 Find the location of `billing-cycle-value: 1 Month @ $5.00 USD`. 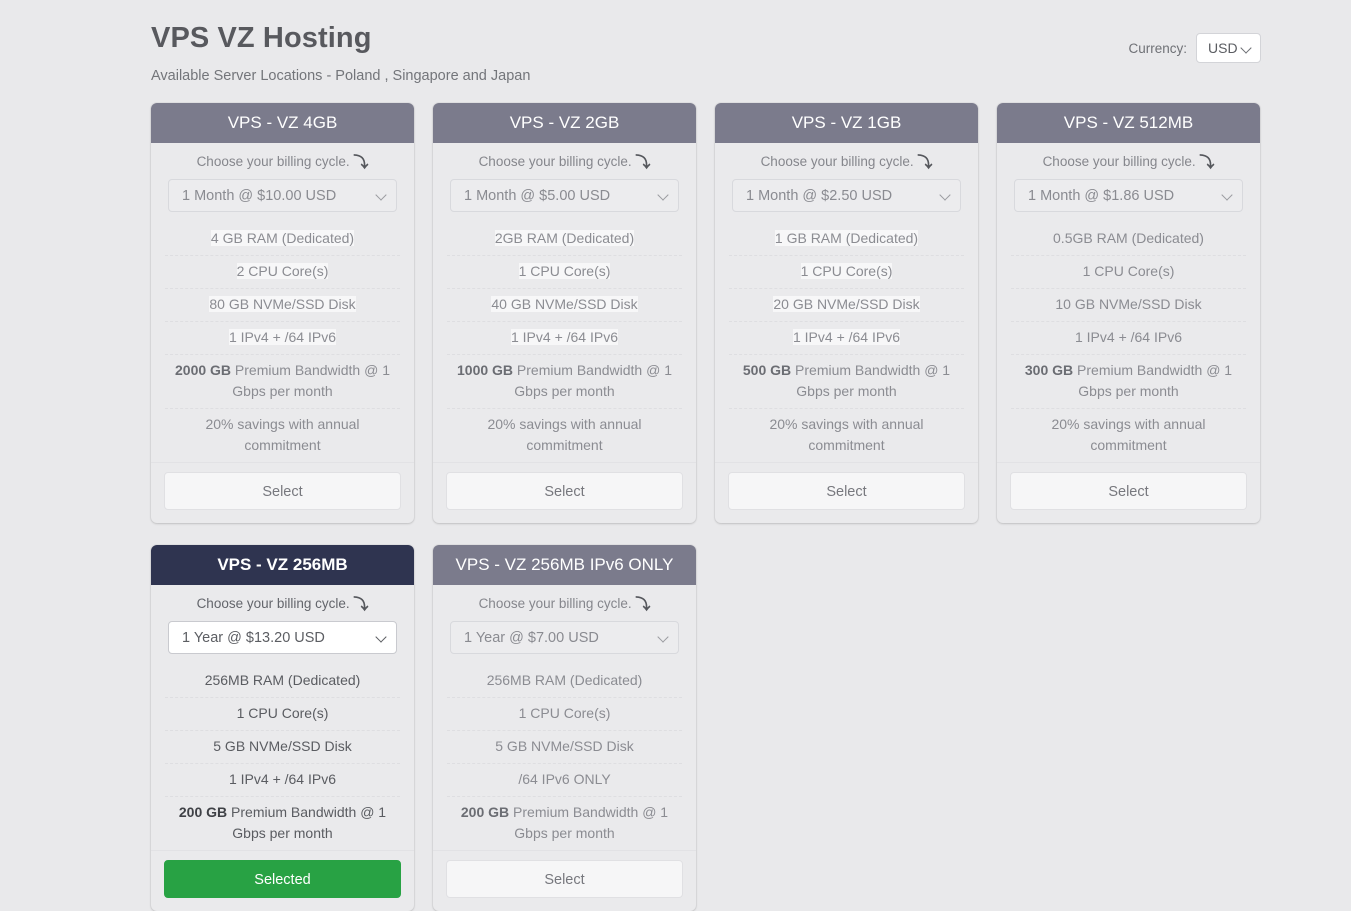

billing-cycle-value: 1 Month @ $5.00 USD is located at coordinates (537, 195).